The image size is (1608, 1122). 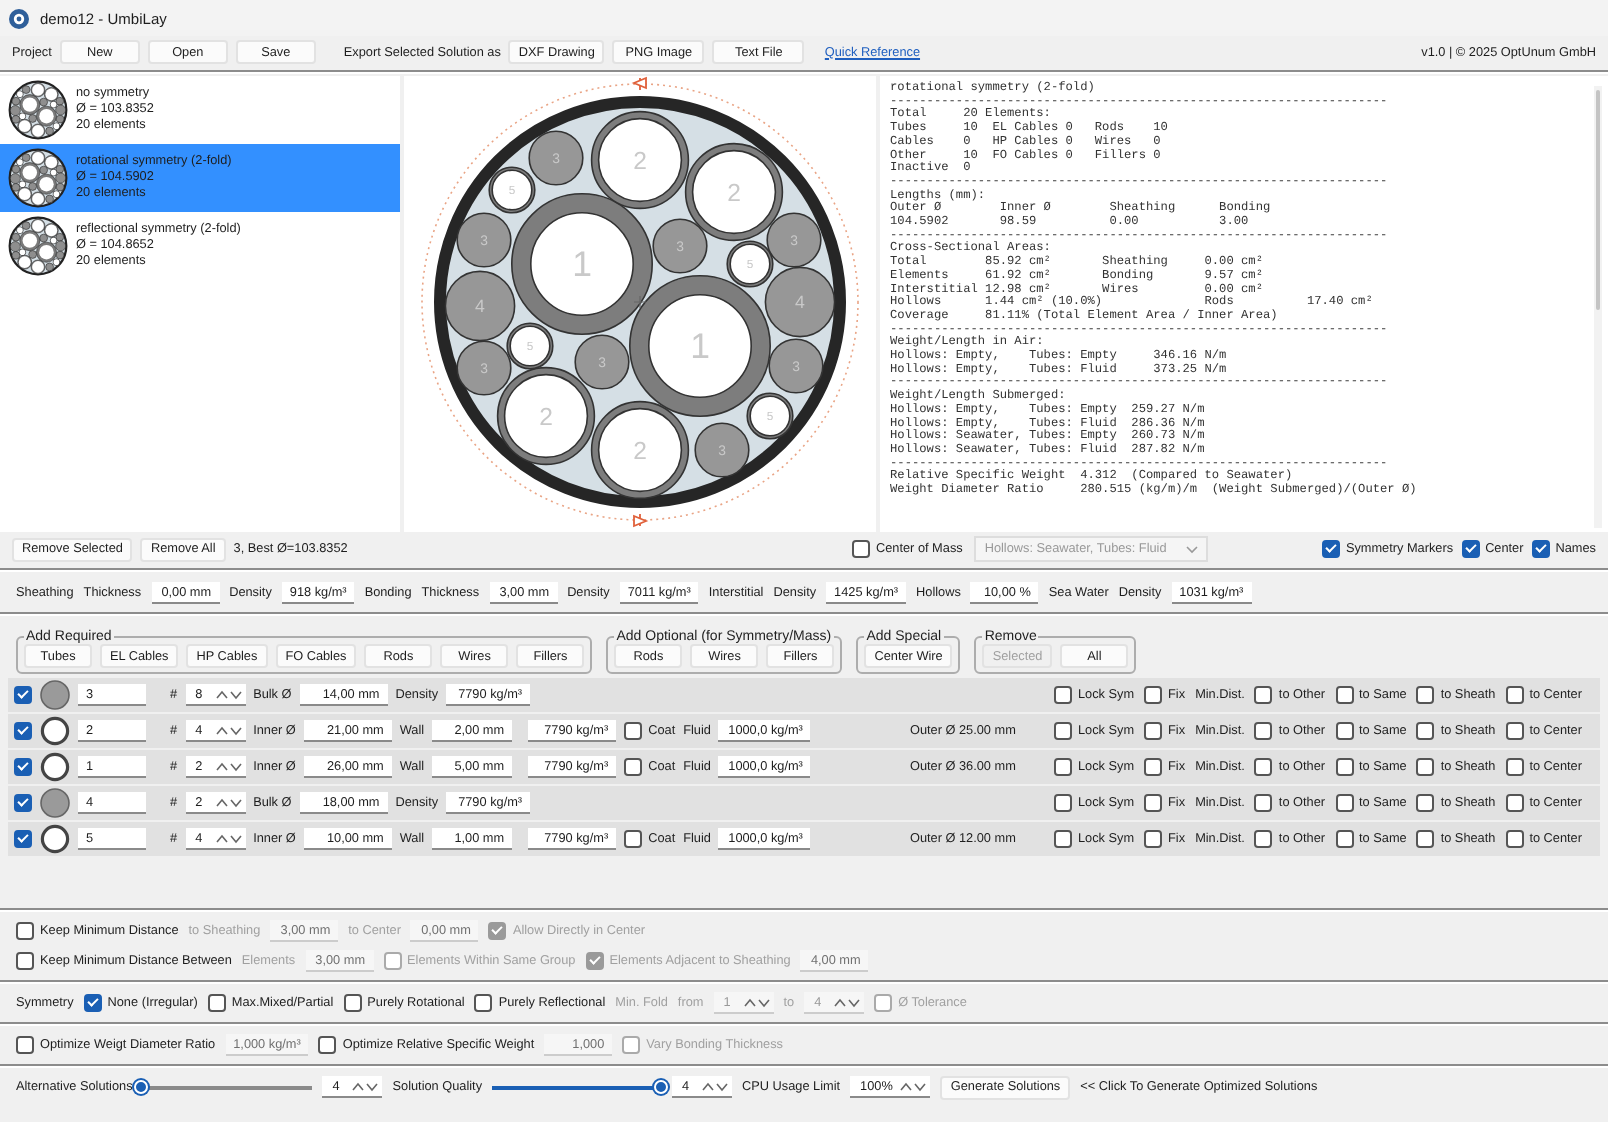 I want to click on chevron-down-icon, so click(x=1192, y=549).